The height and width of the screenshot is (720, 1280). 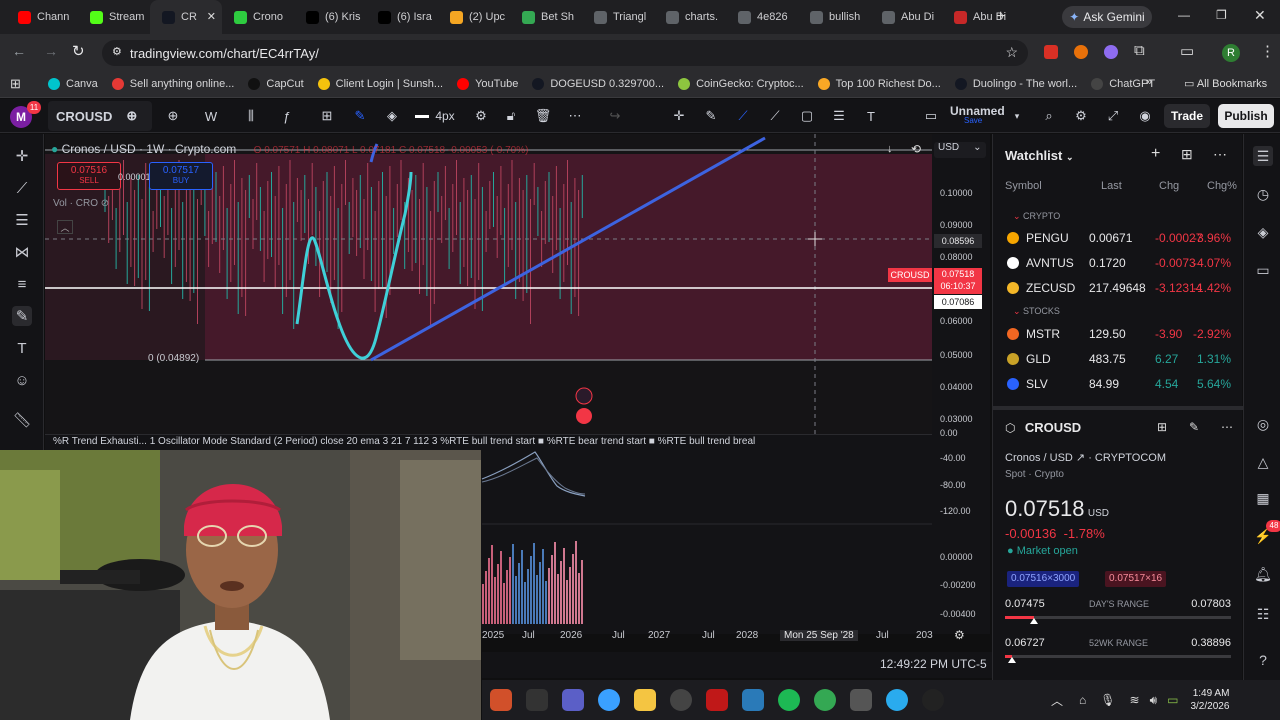 What do you see at coordinates (565, 53) in the screenshot?
I see `url-bar: ⚙ tradingview.com/chart/EC4rrTAy/ ☆` at bounding box center [565, 53].